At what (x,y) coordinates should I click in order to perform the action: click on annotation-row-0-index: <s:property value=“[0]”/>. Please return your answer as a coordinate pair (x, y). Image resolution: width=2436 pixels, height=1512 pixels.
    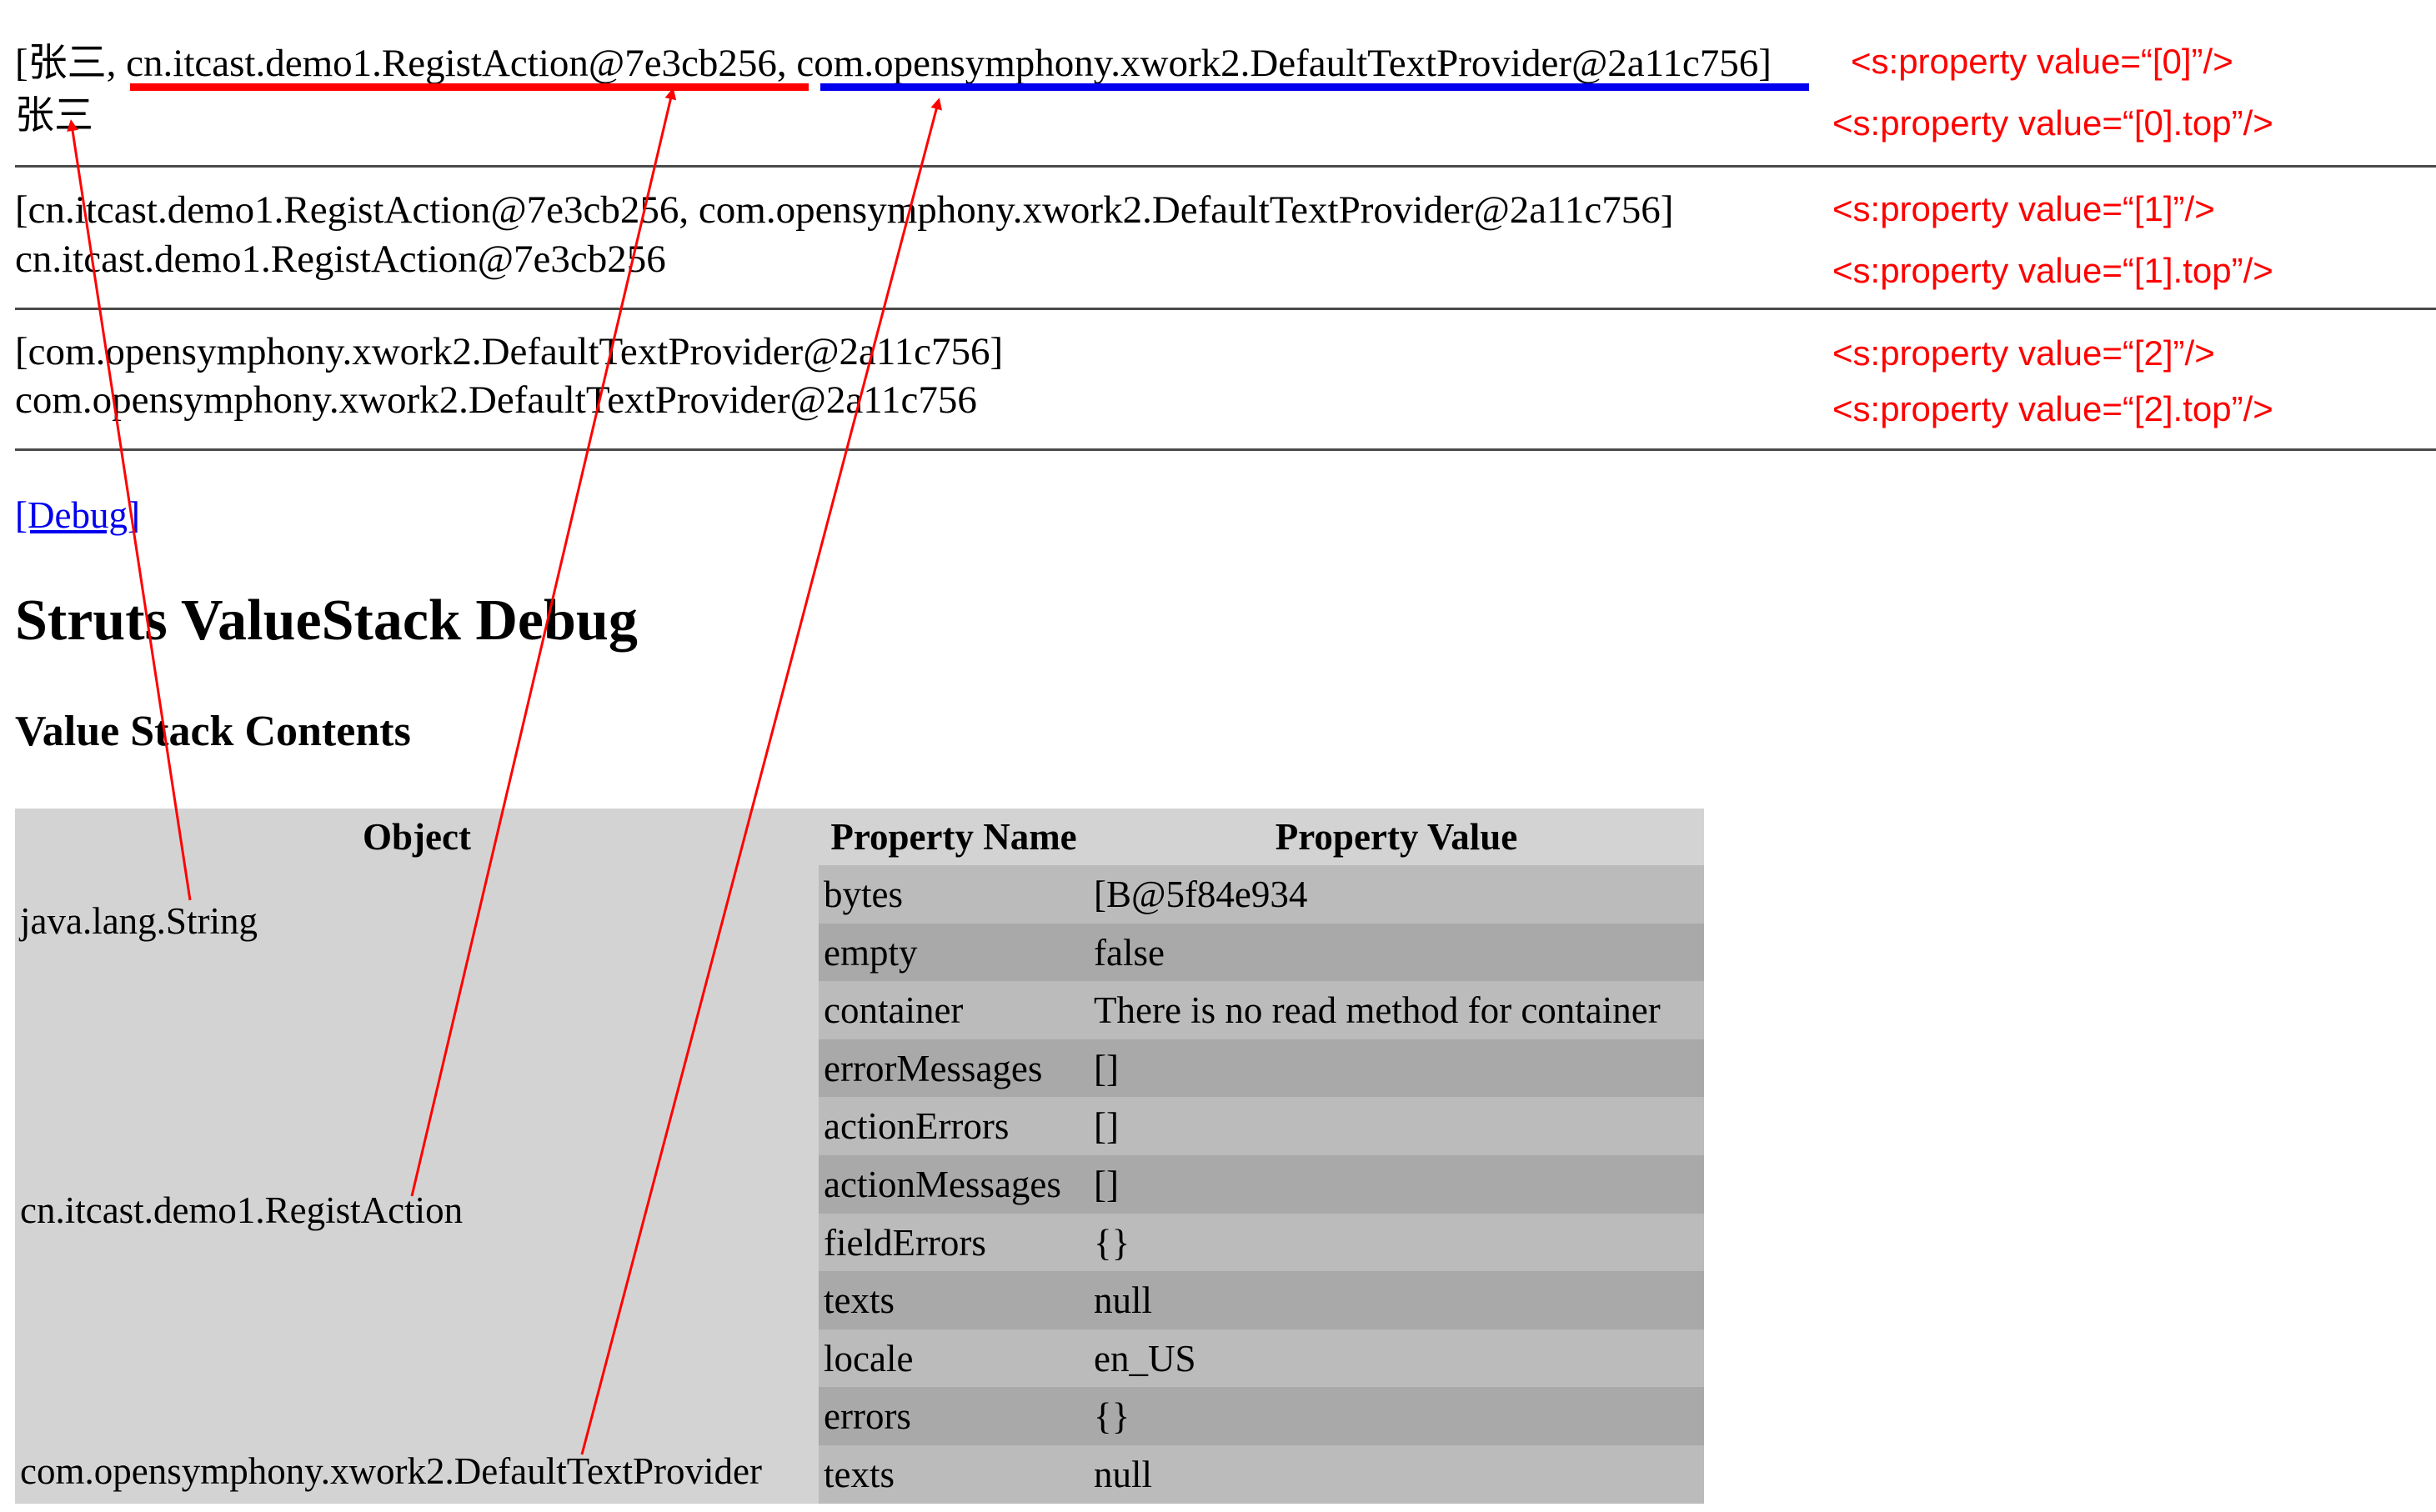
    Looking at the image, I should click on (2042, 62).